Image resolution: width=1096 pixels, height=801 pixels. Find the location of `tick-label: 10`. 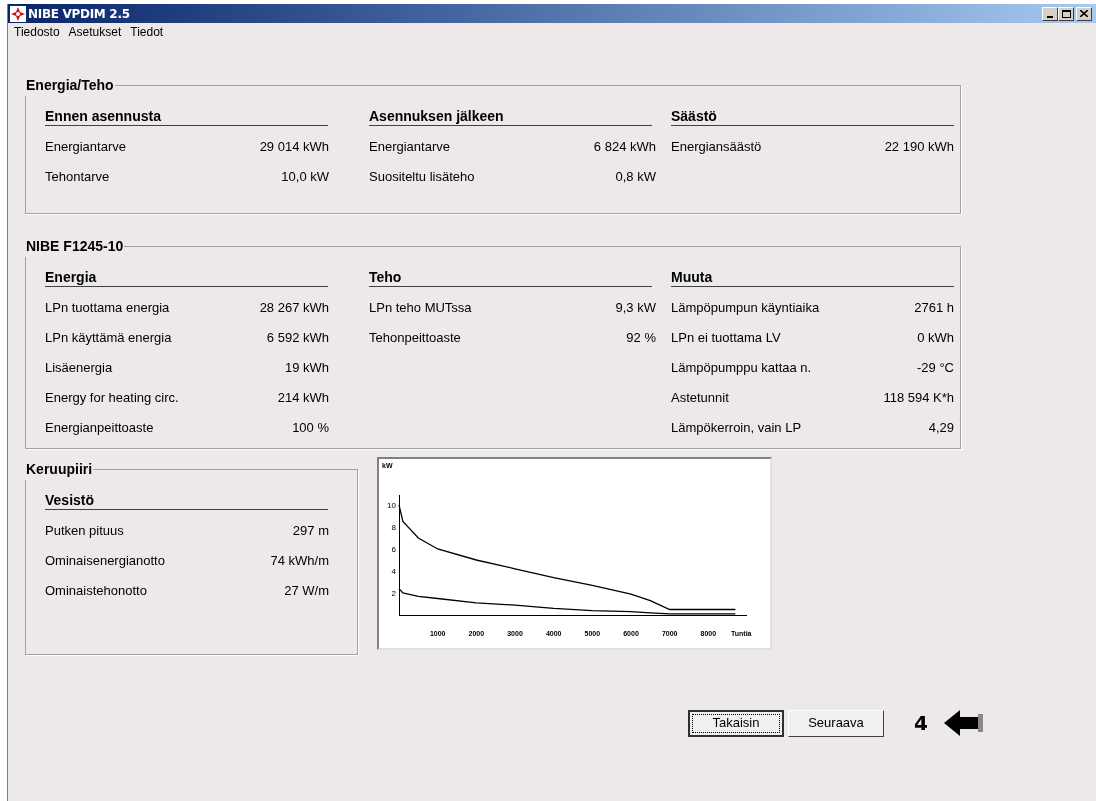

tick-label: 10 is located at coordinates (391, 505).